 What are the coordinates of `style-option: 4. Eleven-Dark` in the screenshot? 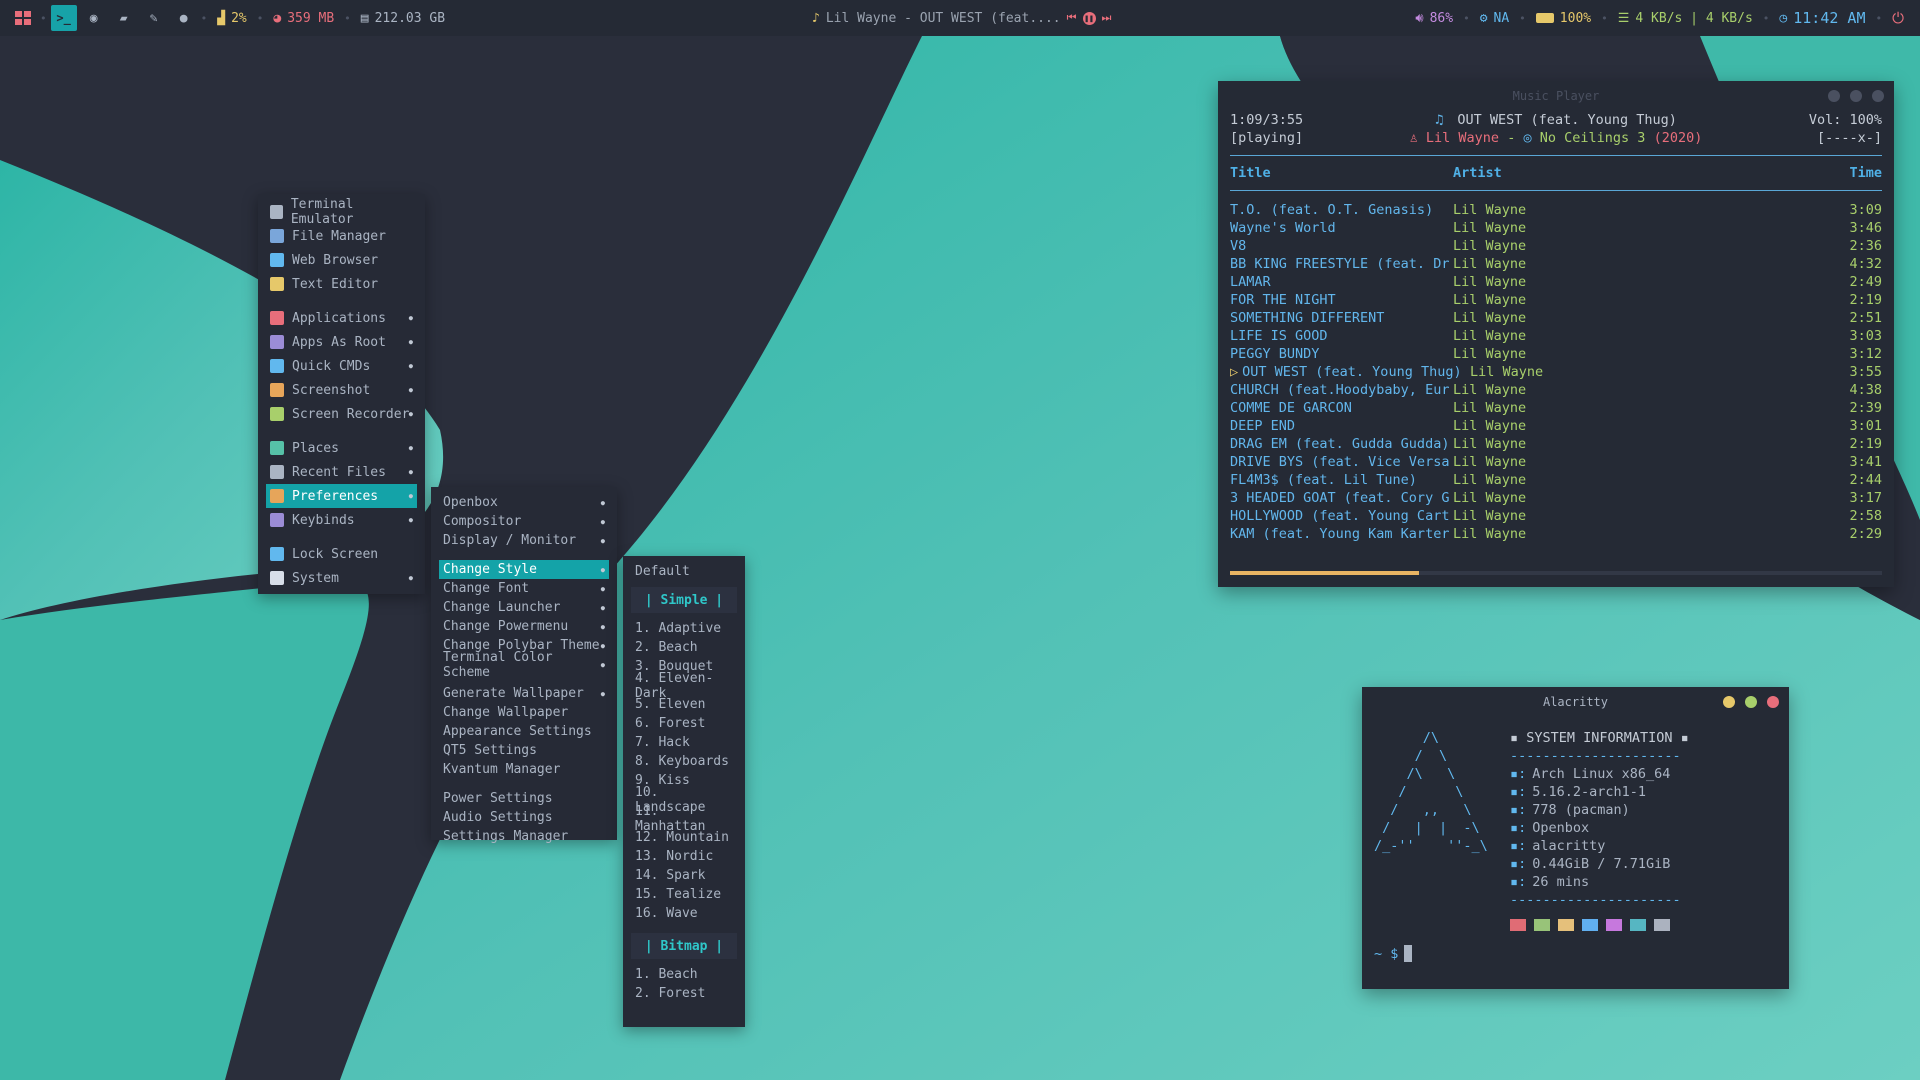 It's located at (684, 686).